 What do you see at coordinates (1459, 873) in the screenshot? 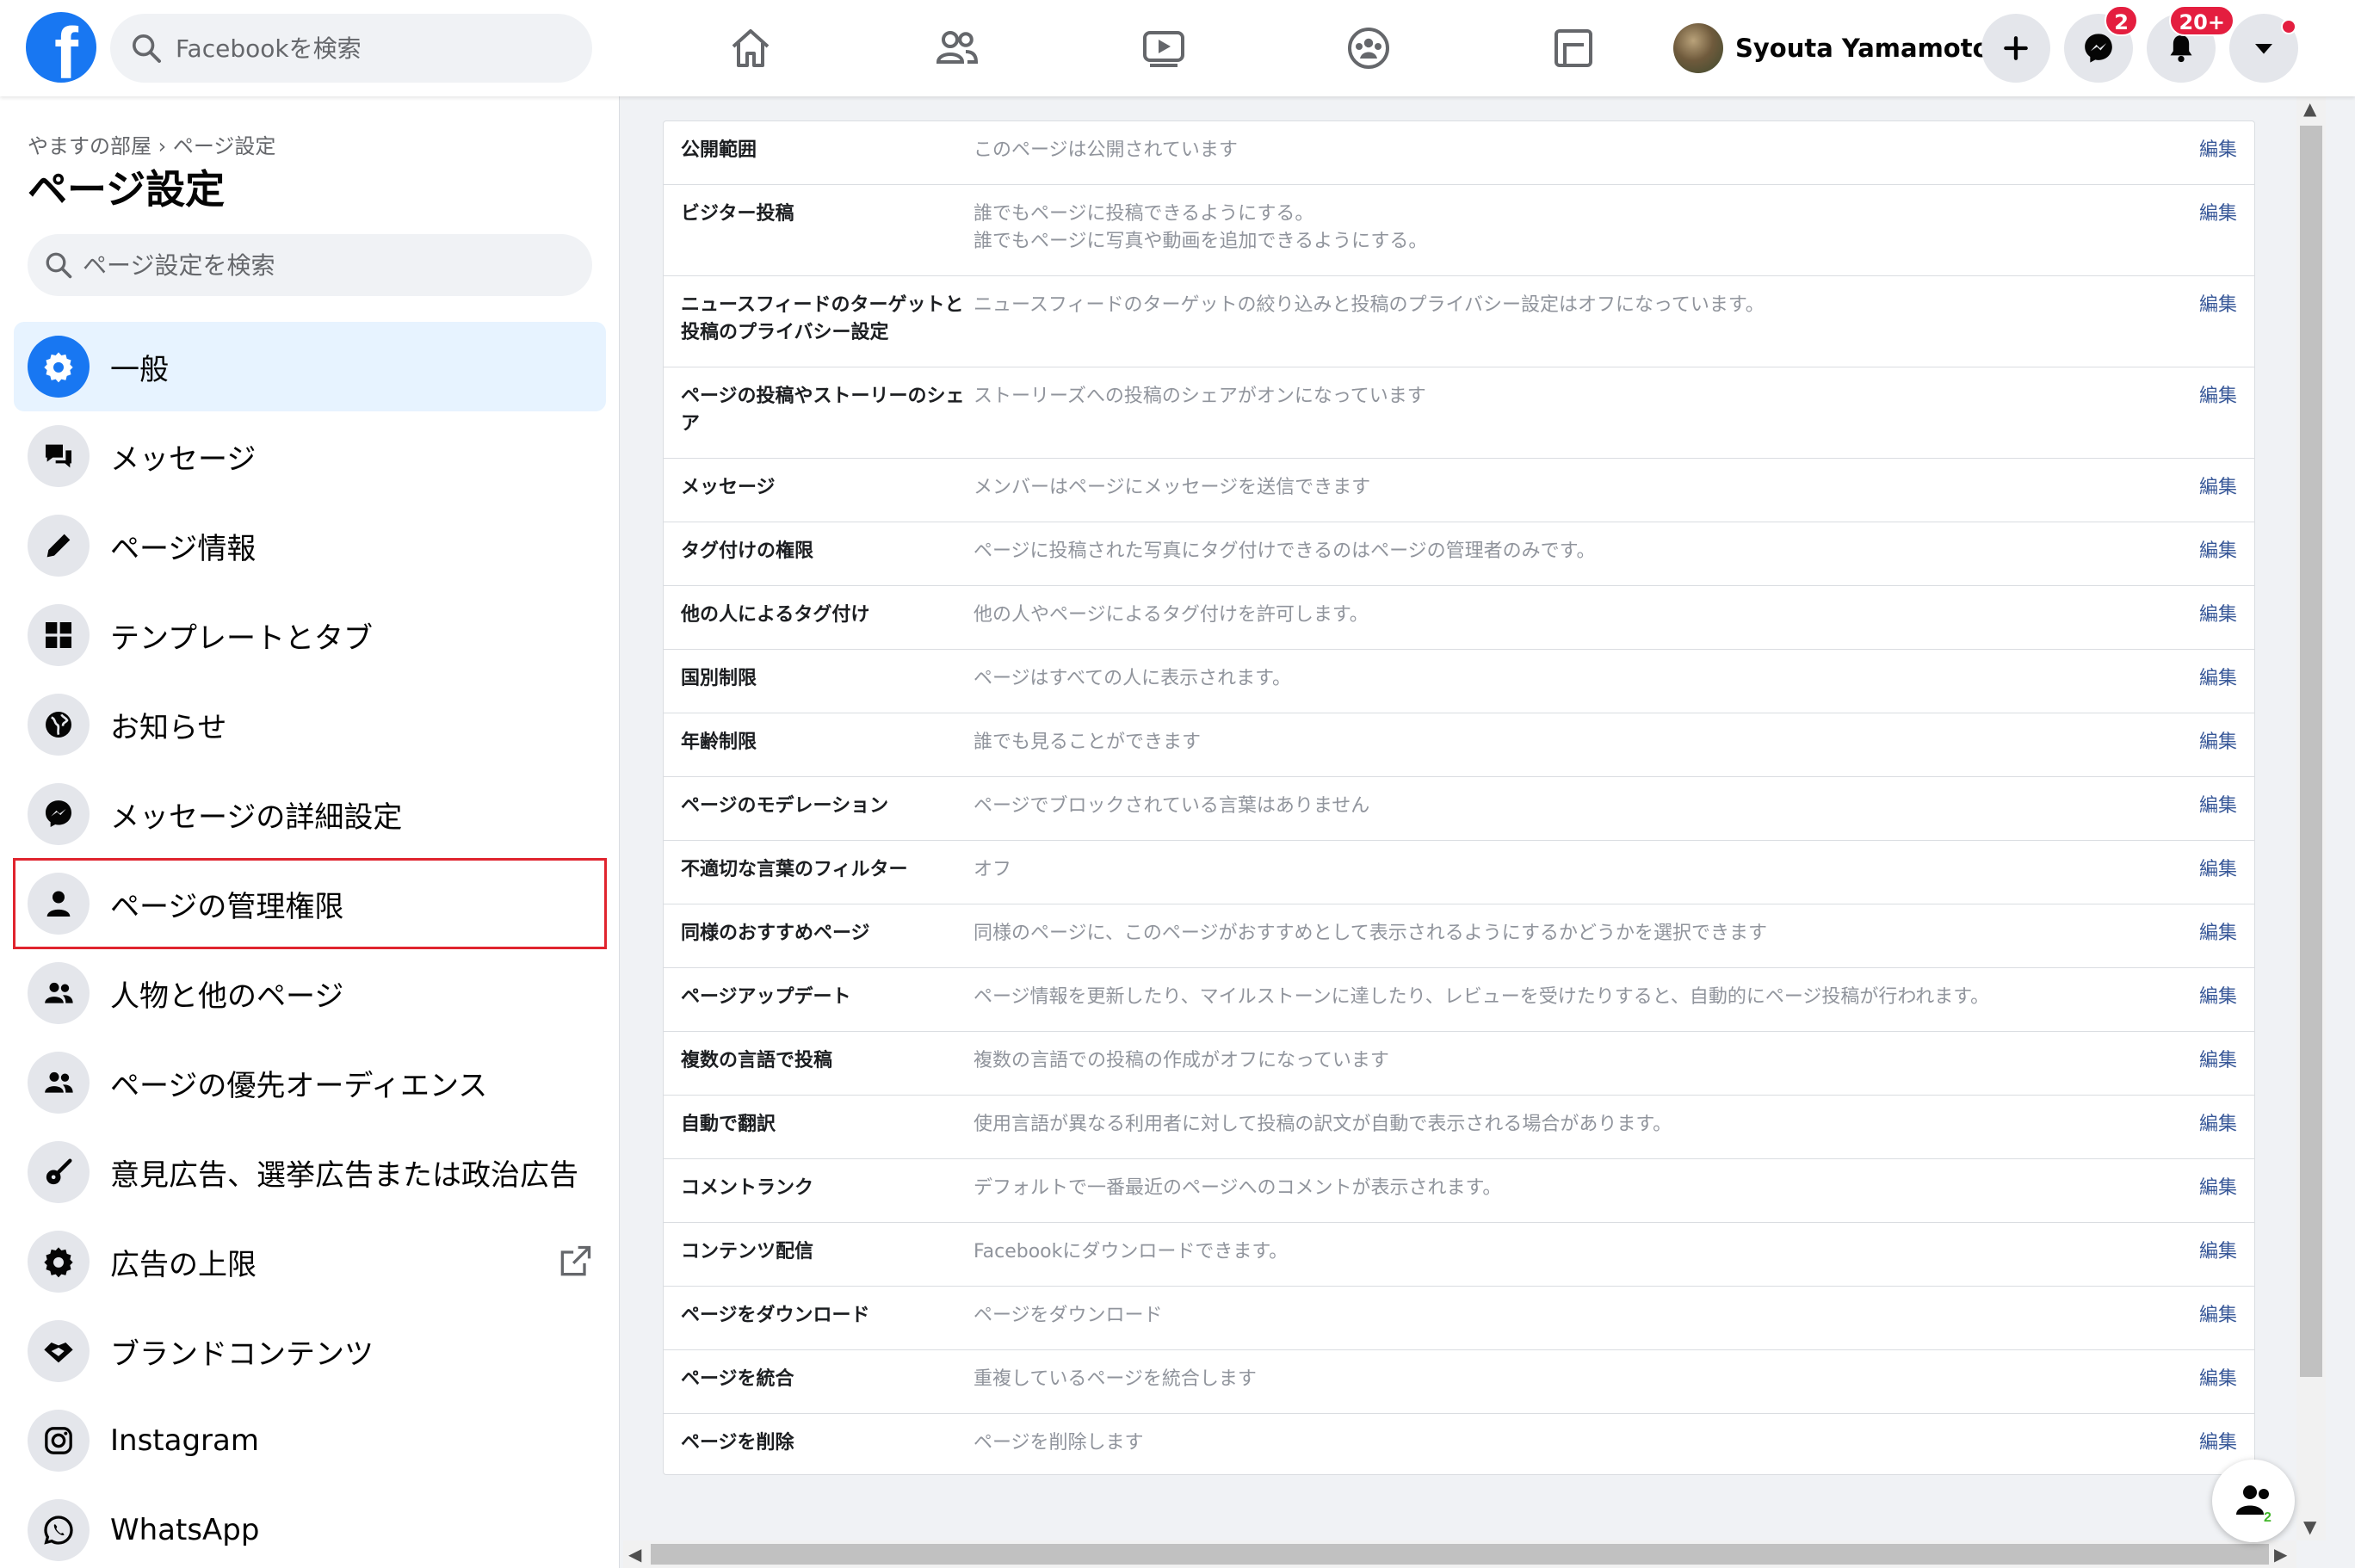
I see `settings-row-profanity-filter: 不適切な言葉のフィルター オフ 編集` at bounding box center [1459, 873].